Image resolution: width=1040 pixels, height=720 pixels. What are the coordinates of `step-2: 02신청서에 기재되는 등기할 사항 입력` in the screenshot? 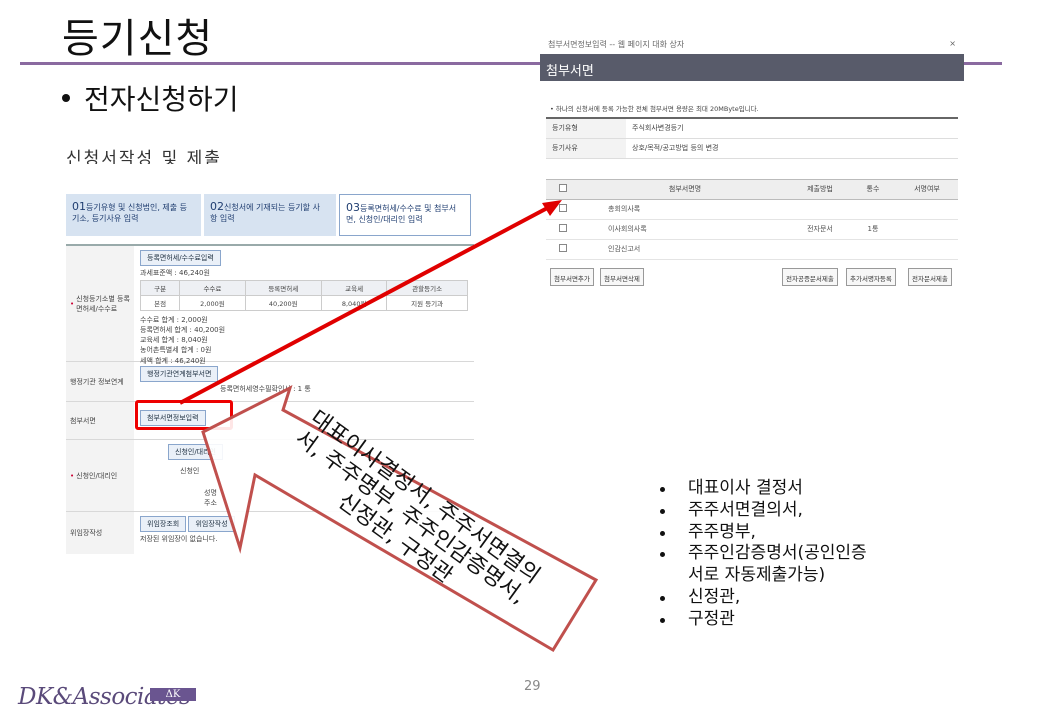 It's located at (270, 215).